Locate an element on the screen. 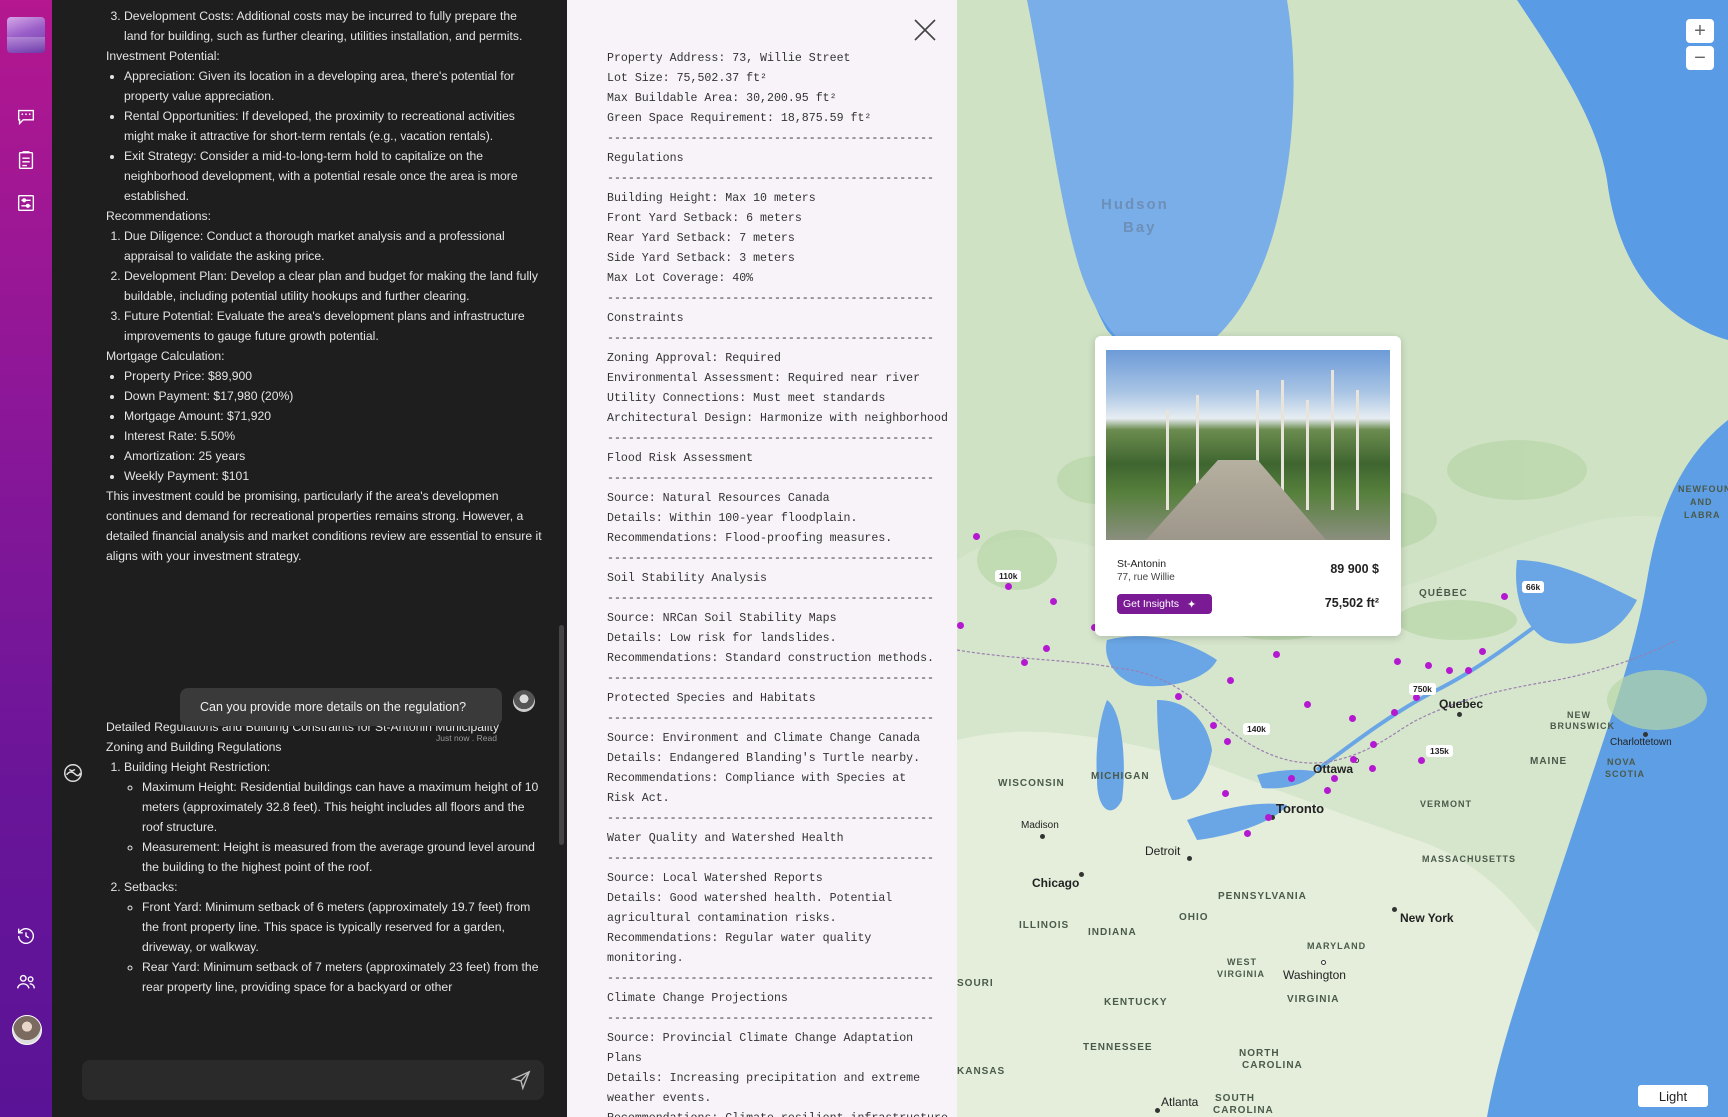  map-label-hudson: Hudson is located at coordinates (1135, 204).